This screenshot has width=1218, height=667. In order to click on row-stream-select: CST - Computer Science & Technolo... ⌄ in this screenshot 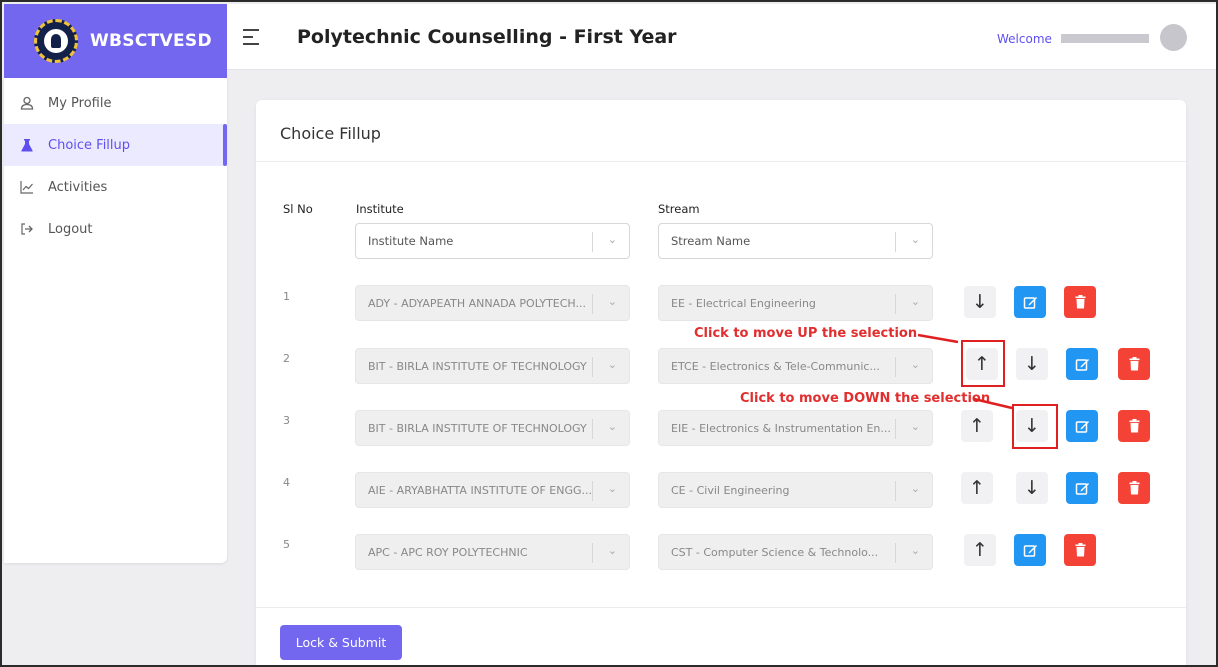, I will do `click(795, 552)`.